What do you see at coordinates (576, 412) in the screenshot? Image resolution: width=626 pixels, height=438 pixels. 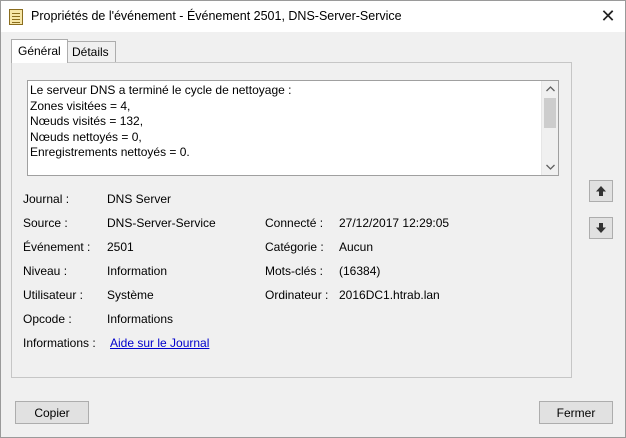 I see `close-button: Fermer` at bounding box center [576, 412].